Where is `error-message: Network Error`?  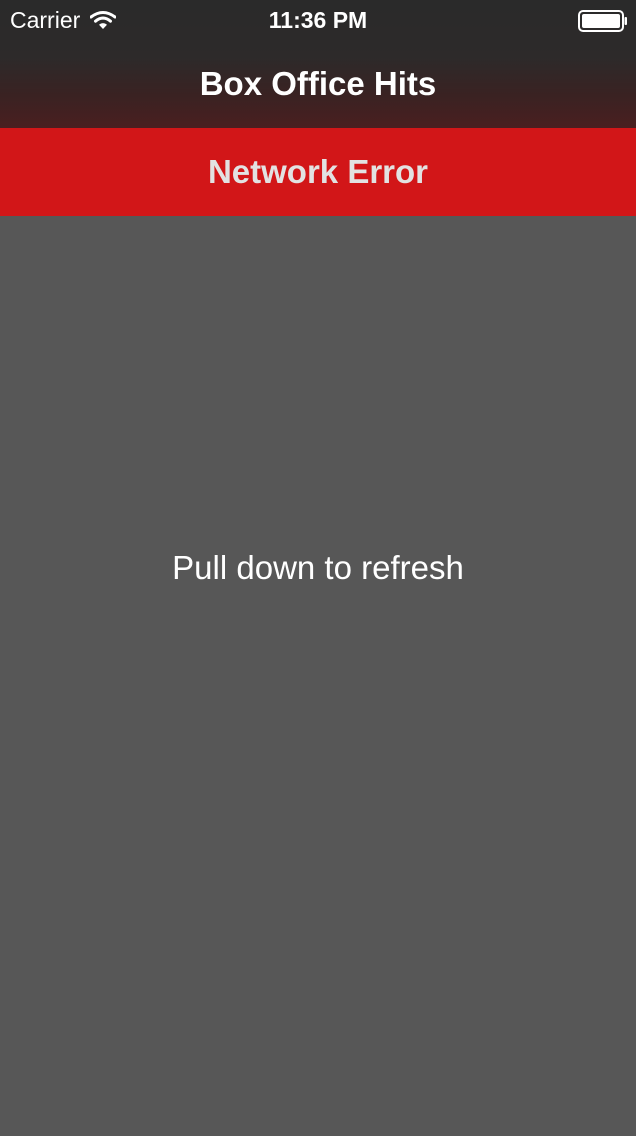 error-message: Network Error is located at coordinates (318, 171).